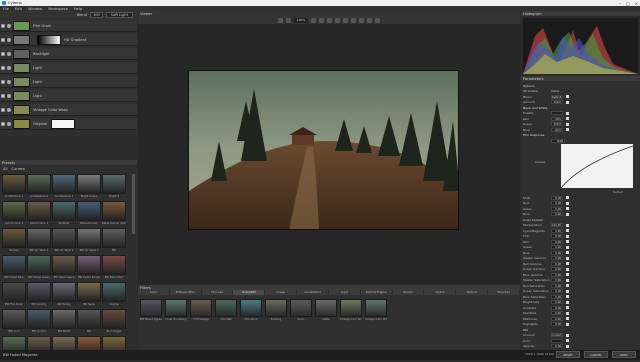 The image size is (640, 362). I want to click on param-section: Mix, so click(580, 329).